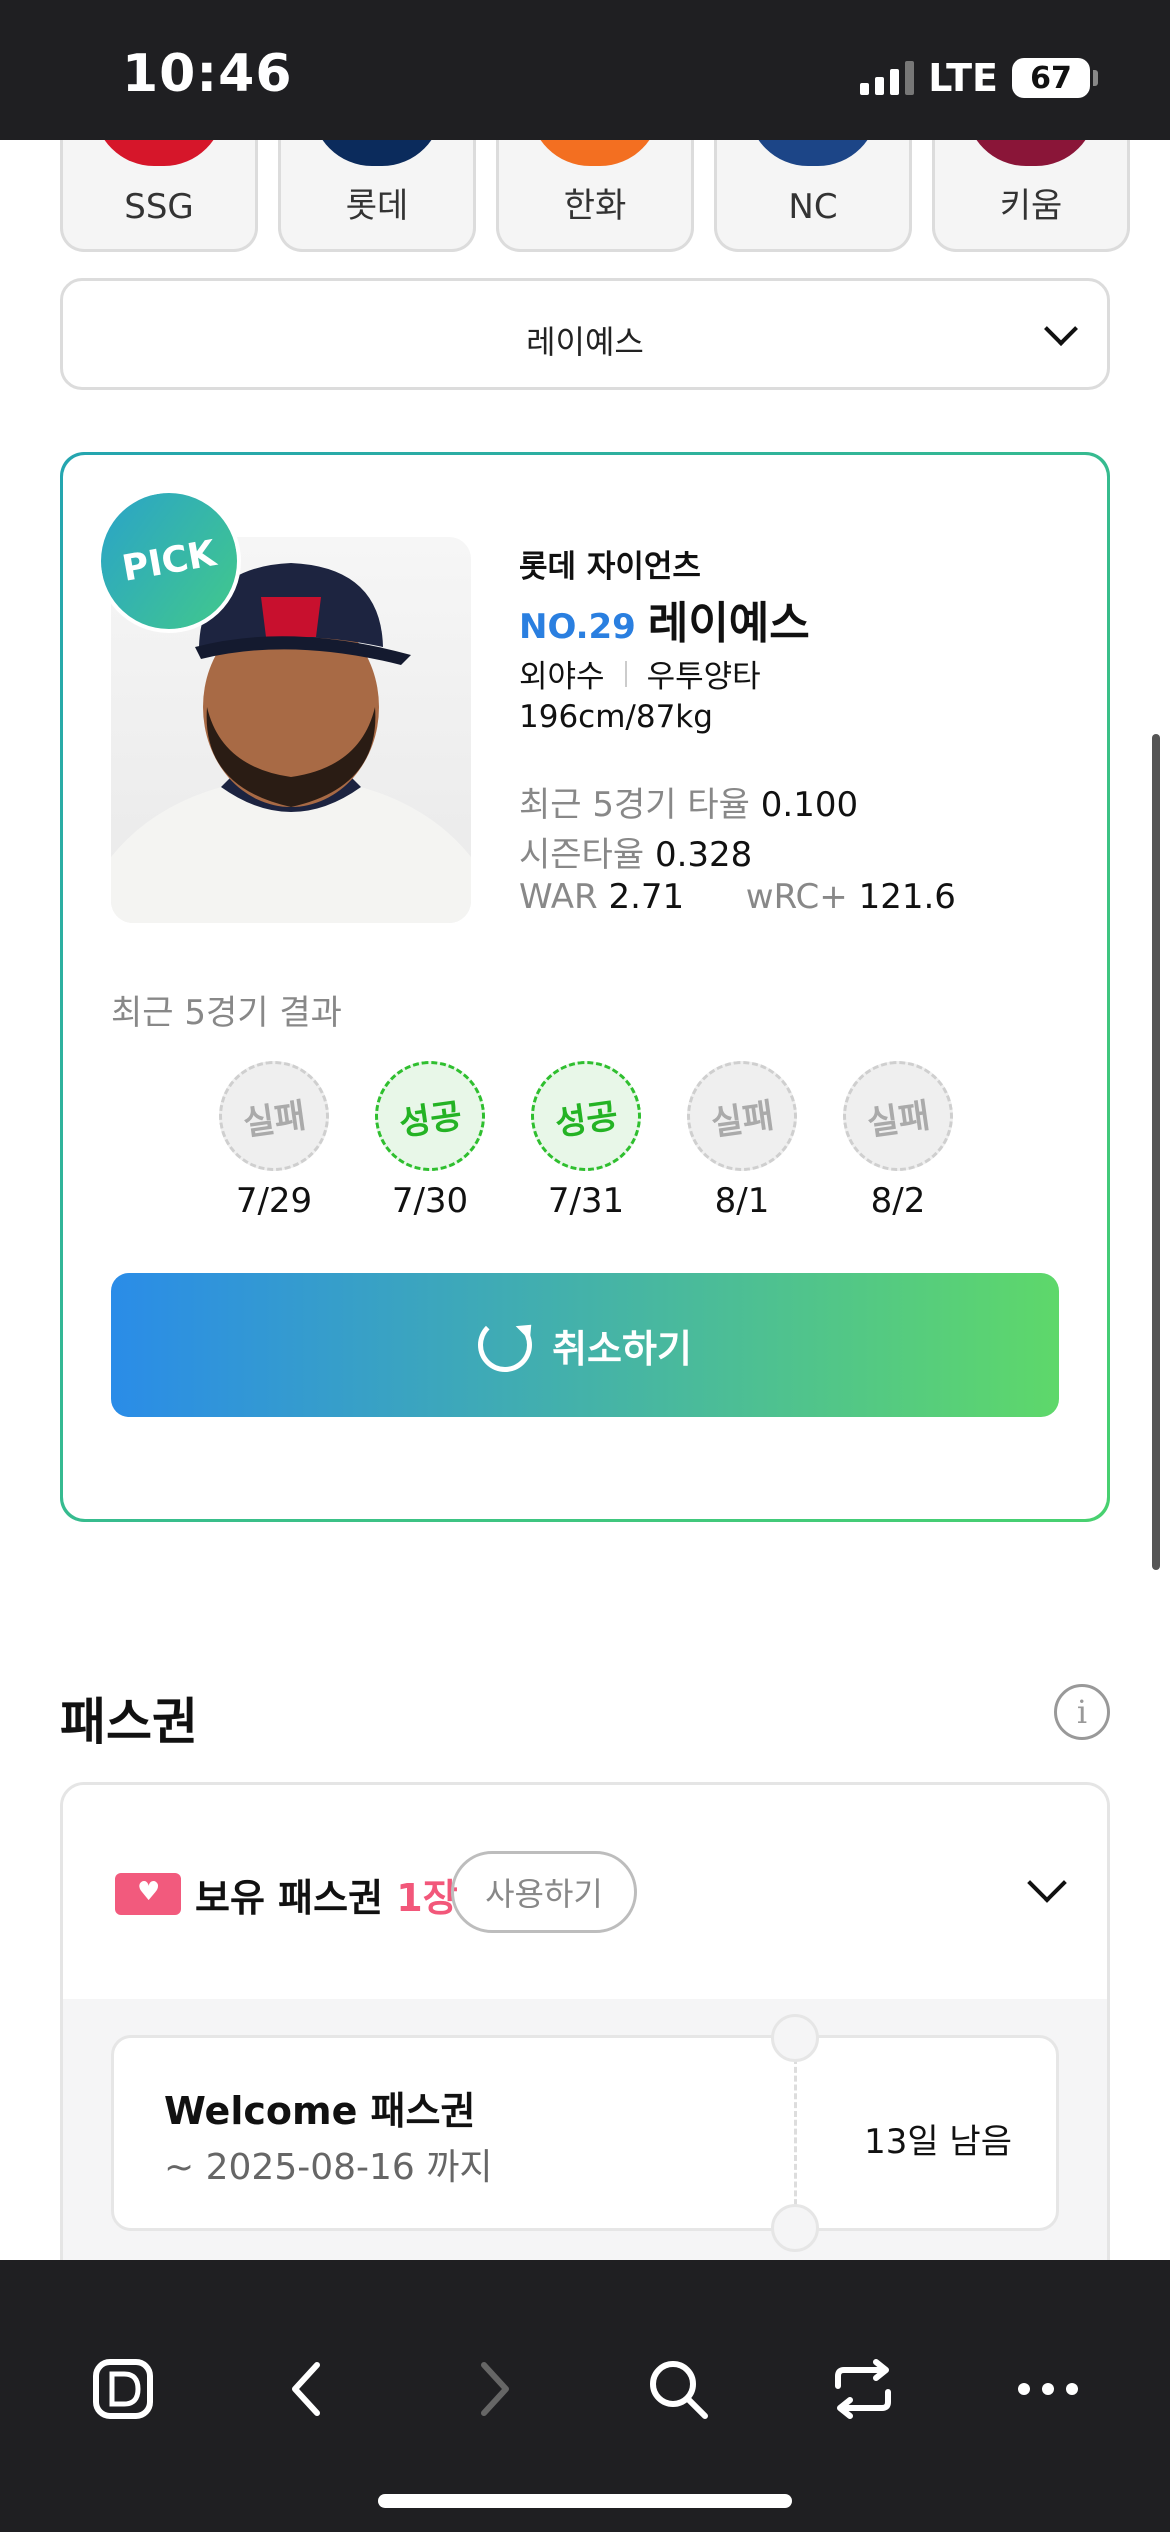  What do you see at coordinates (622, 1348) in the screenshot?
I see `cancel-button-label: 취소하기` at bounding box center [622, 1348].